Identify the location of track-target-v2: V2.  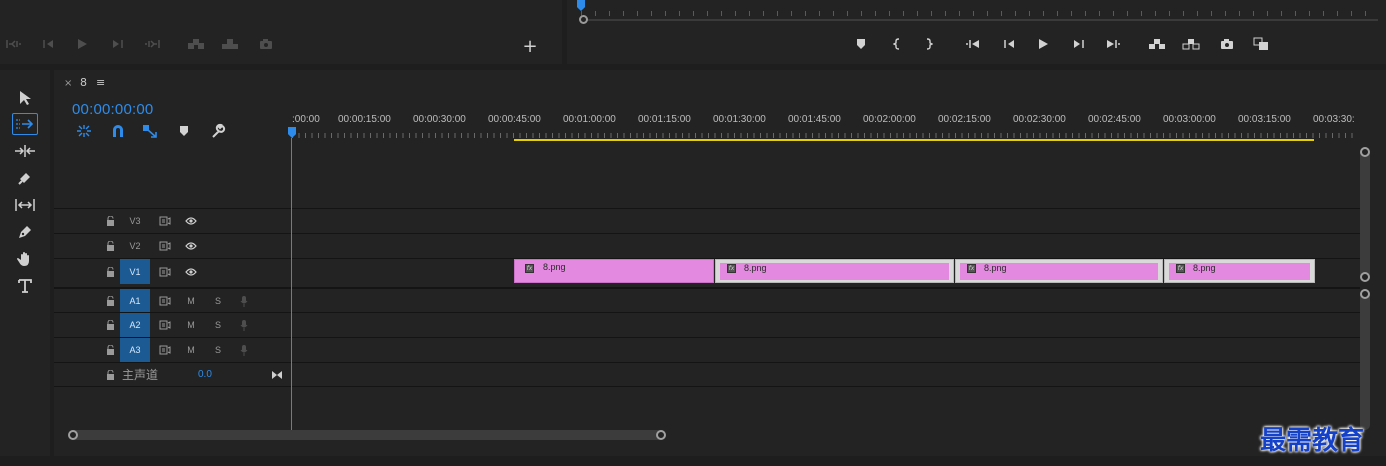
(135, 246).